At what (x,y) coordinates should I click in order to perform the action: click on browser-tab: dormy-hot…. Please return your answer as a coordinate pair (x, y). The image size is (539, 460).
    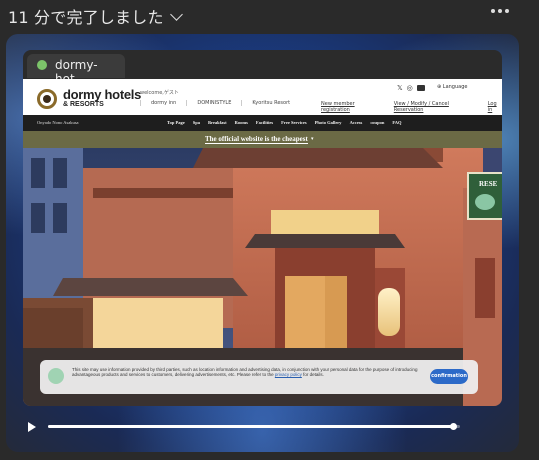
    Looking at the image, I should click on (76, 70).